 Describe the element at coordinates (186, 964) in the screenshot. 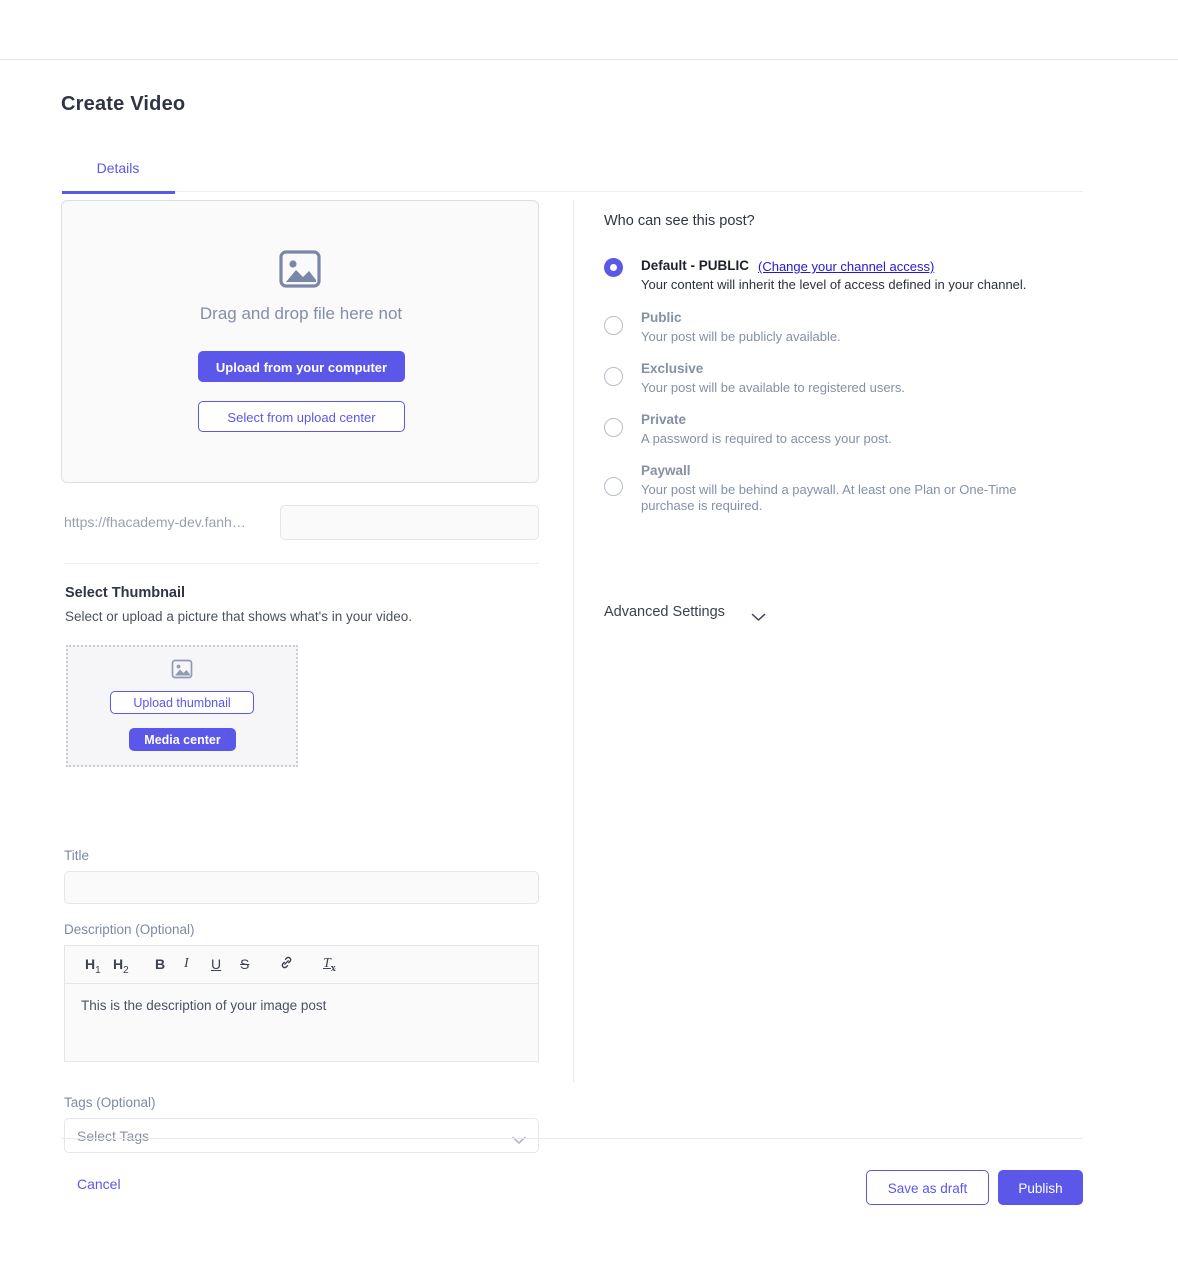

I see `italic-icon: I` at that location.